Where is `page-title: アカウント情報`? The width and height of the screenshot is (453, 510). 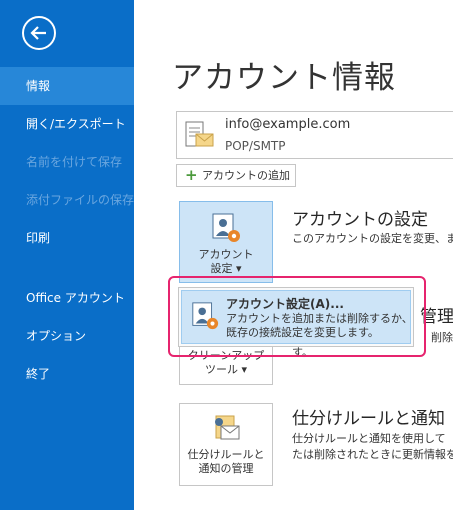
page-title: アカウント情報 is located at coordinates (284, 78).